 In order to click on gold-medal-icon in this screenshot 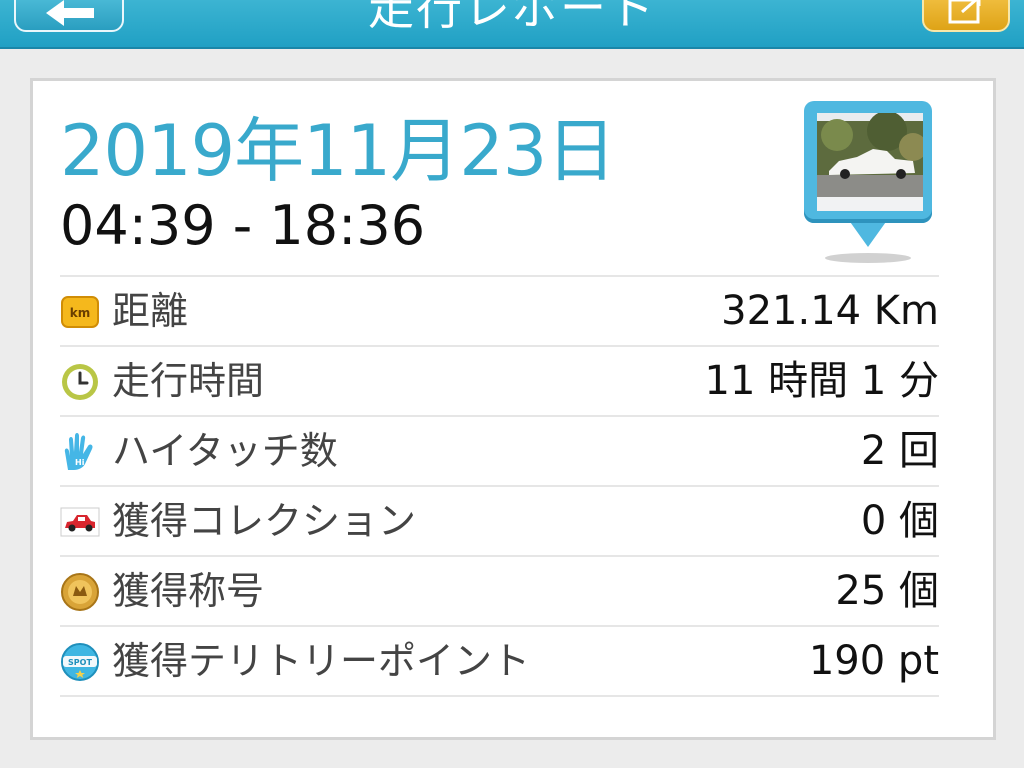, I will do `click(80, 592)`.